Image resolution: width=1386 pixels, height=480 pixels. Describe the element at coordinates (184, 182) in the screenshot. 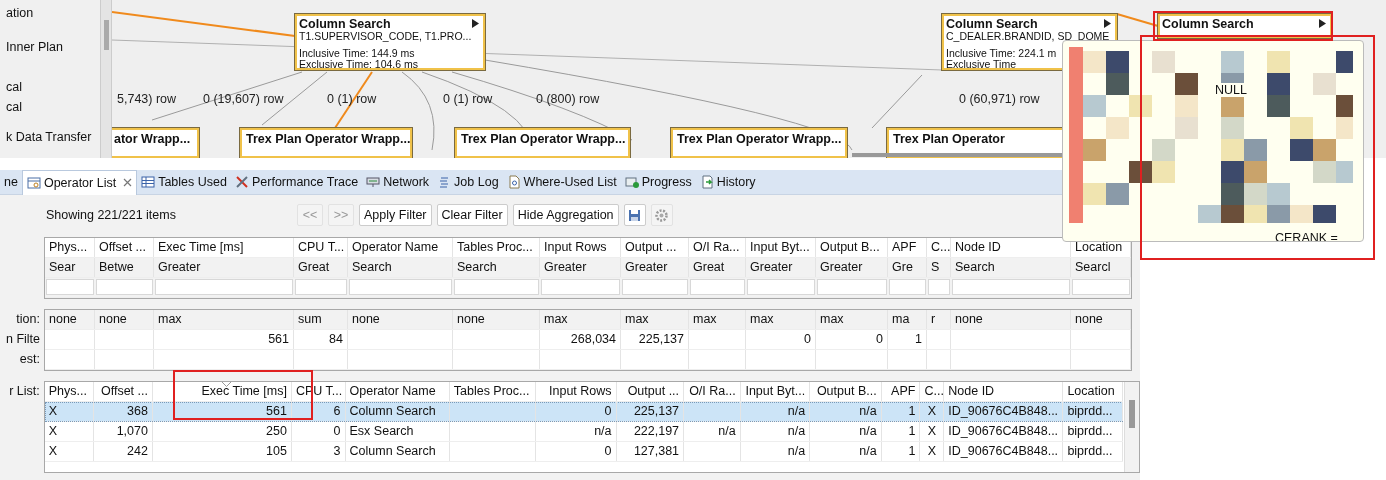

I see `tab: Tables Used` at that location.